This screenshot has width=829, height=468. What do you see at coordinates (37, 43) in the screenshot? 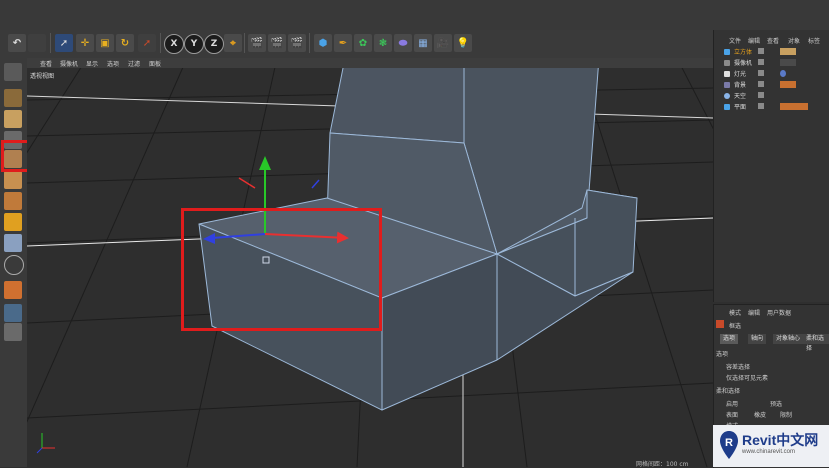
I see `redo-icon` at bounding box center [37, 43].